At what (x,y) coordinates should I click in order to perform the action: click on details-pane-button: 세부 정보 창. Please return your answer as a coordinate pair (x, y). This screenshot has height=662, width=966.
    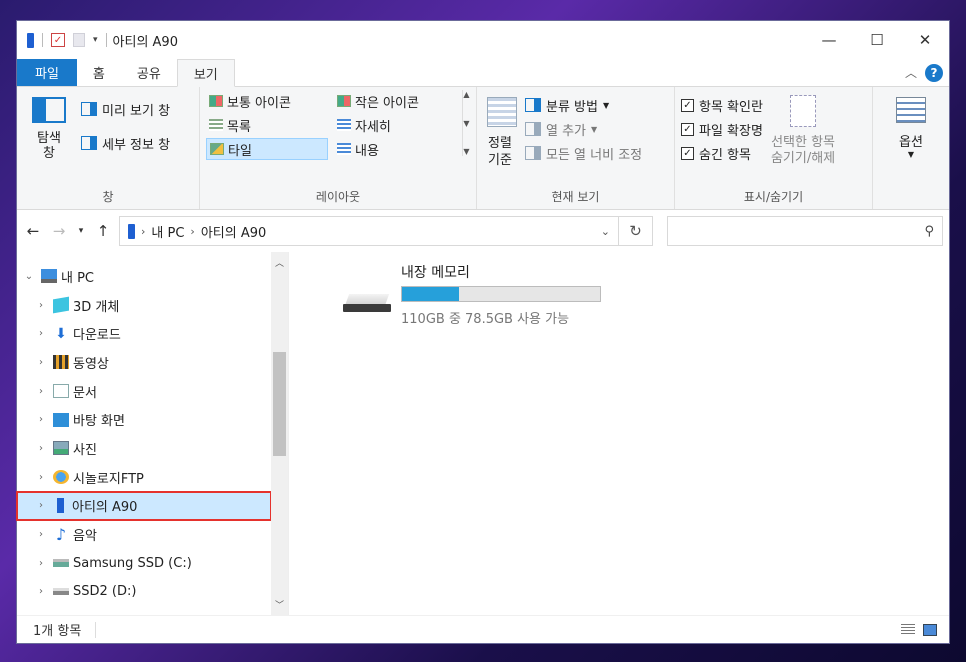
    Looking at the image, I should click on (125, 143).